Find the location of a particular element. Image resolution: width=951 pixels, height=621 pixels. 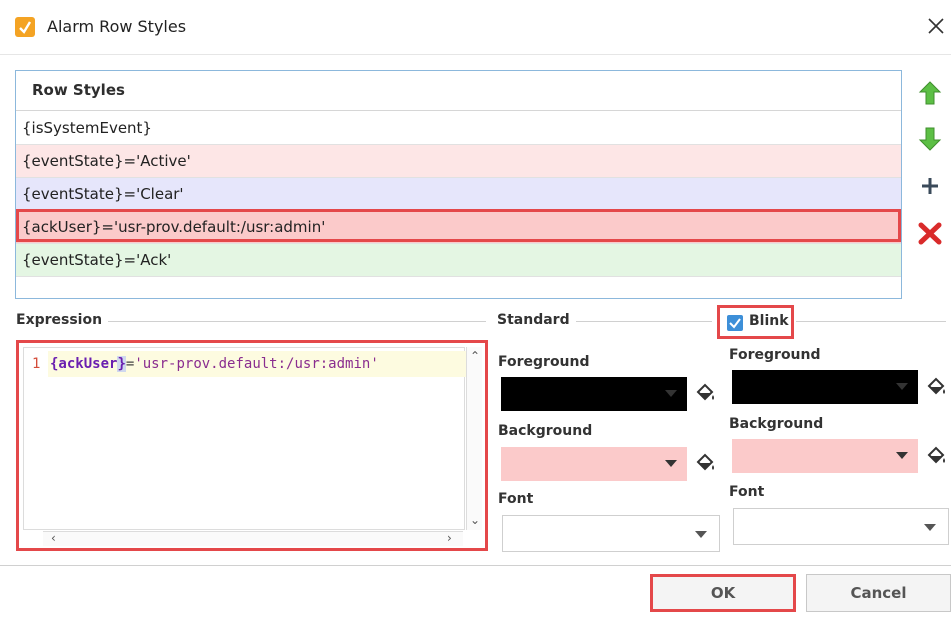

code-token-string: 'usr-prov.default:/usr:admin' is located at coordinates (256, 364).